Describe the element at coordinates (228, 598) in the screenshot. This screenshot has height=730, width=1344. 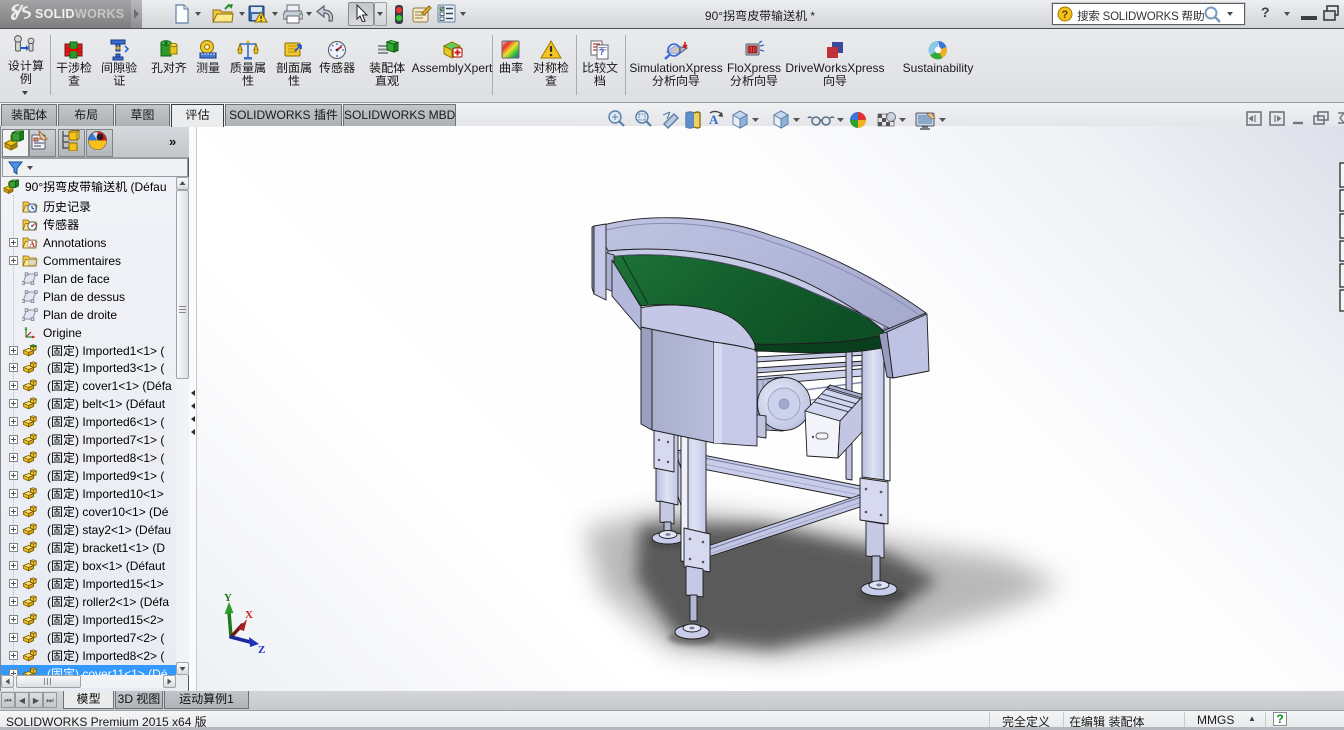
I see `svg-text: Y` at that location.